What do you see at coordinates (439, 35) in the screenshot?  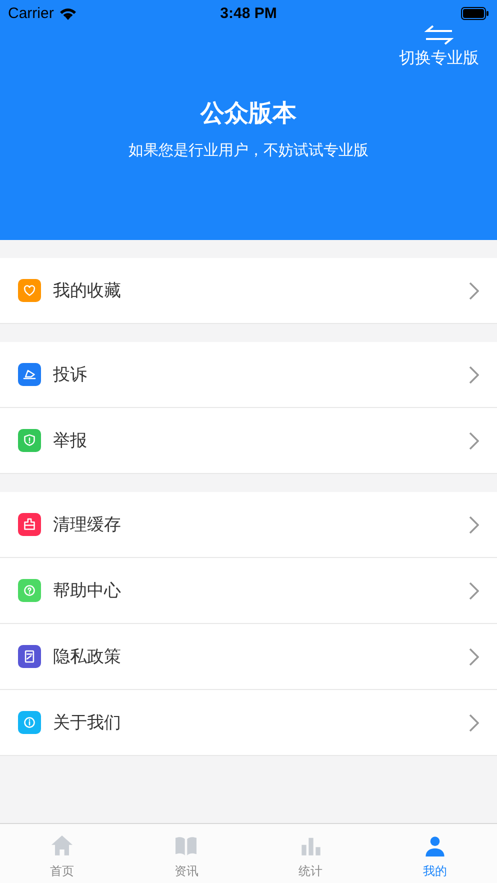 I see `swap-arrows-icon` at bounding box center [439, 35].